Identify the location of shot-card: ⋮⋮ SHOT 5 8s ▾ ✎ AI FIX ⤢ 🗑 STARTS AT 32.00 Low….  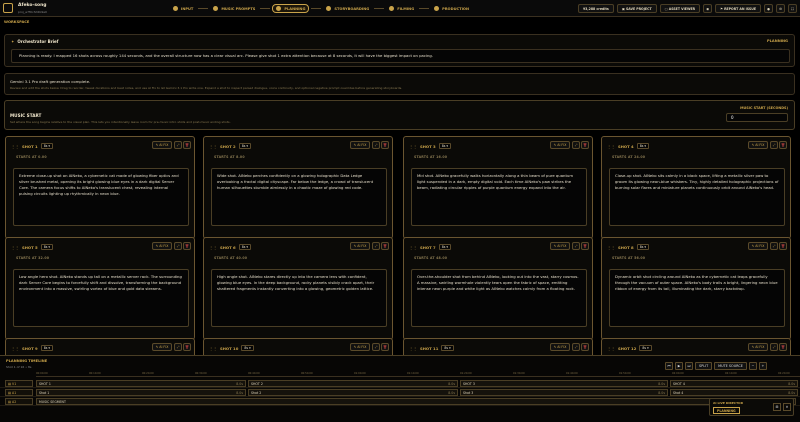
(100, 288).